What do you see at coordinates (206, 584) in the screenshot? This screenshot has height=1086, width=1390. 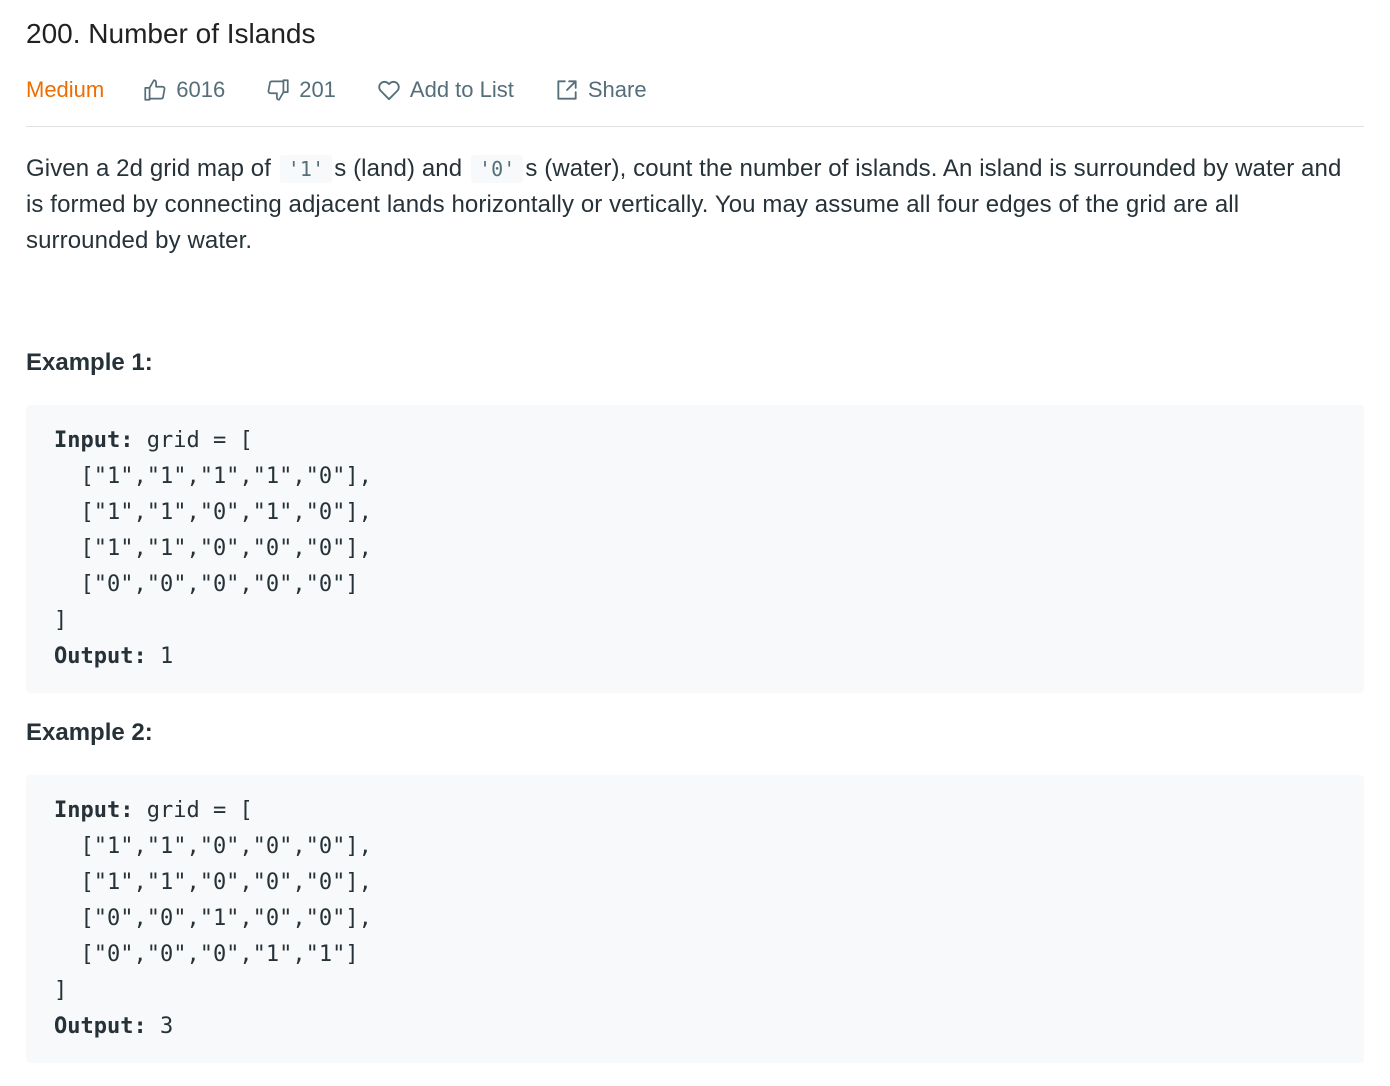 I see `grid-row: ["0","0","0","0","0"]` at bounding box center [206, 584].